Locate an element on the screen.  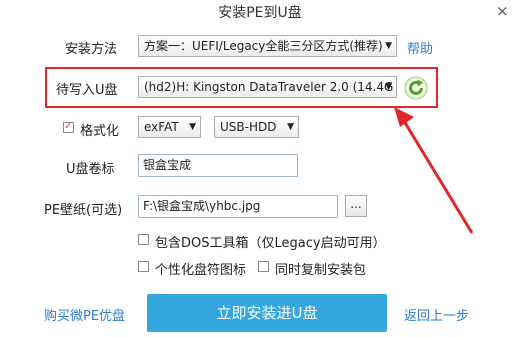
install-method-value: 方案一：UEFI/Legacy全能三分区方式(推荐) is located at coordinates (263, 46).